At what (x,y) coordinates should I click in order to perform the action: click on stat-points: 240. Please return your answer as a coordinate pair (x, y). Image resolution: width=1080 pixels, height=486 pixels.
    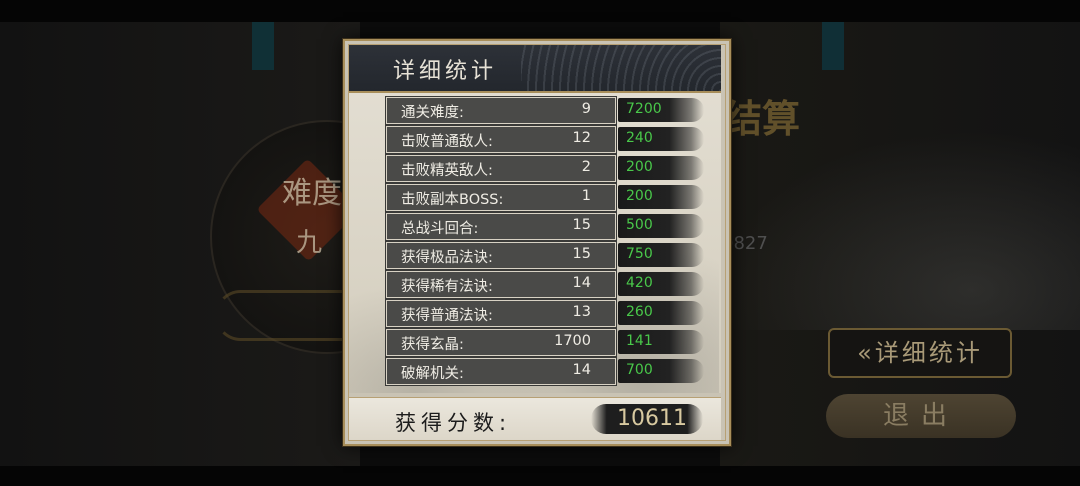
    Looking at the image, I should click on (639, 138).